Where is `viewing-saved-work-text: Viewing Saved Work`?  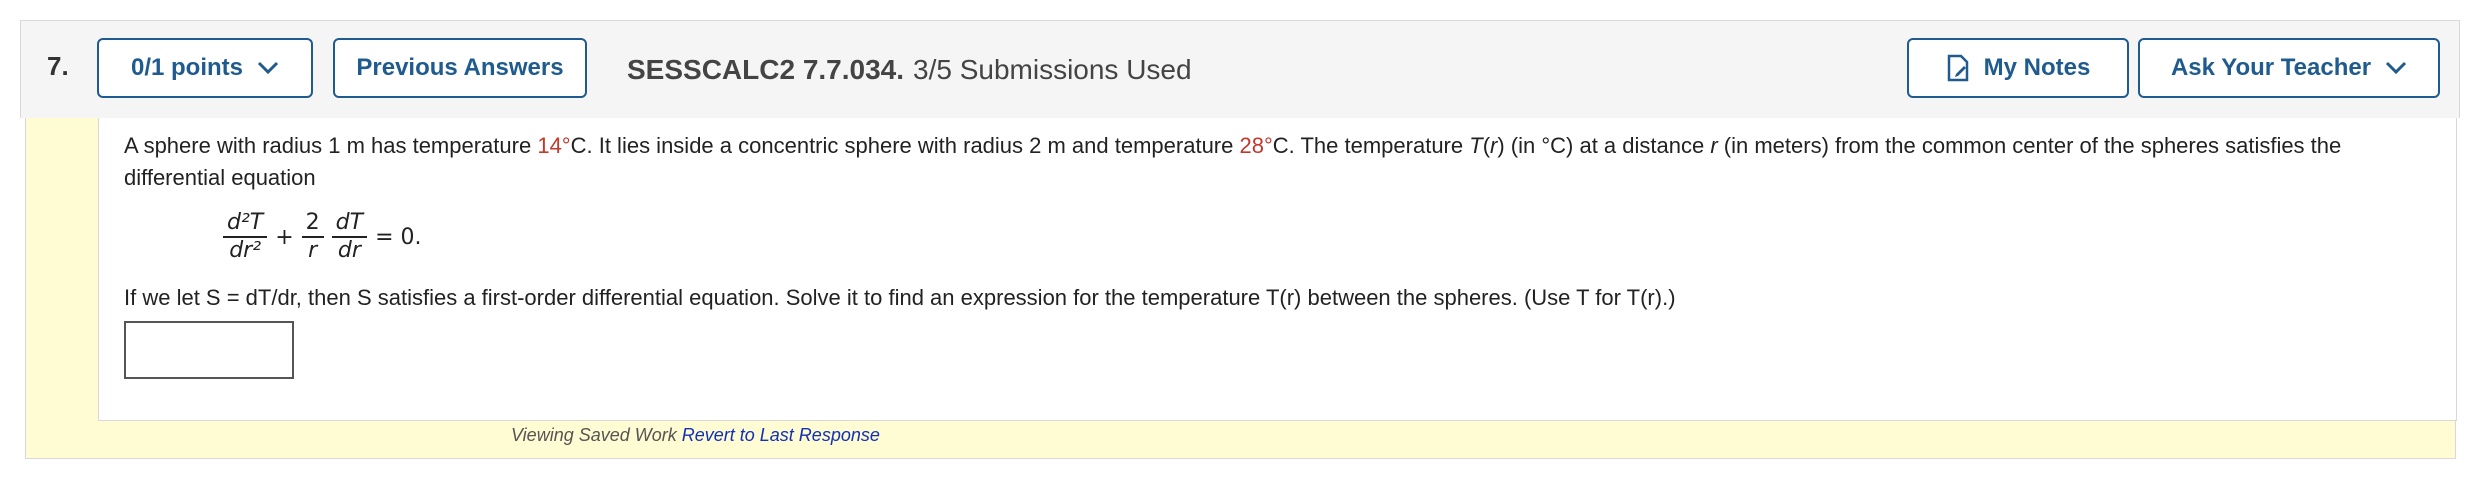
viewing-saved-work-text: Viewing Saved Work is located at coordinates (596, 435).